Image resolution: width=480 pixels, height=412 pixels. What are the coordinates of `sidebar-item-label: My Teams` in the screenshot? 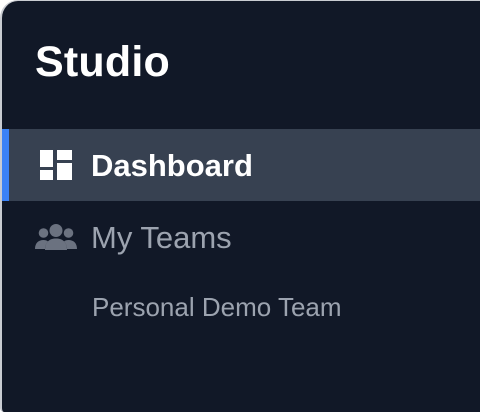 It's located at (161, 237).